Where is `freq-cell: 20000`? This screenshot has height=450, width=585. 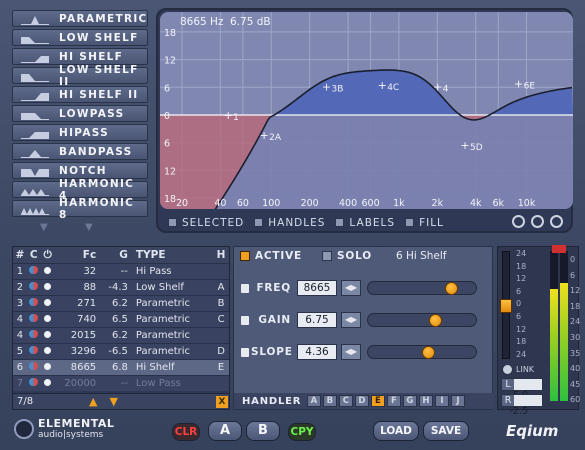
freq-cell: 20000 is located at coordinates (77, 383).